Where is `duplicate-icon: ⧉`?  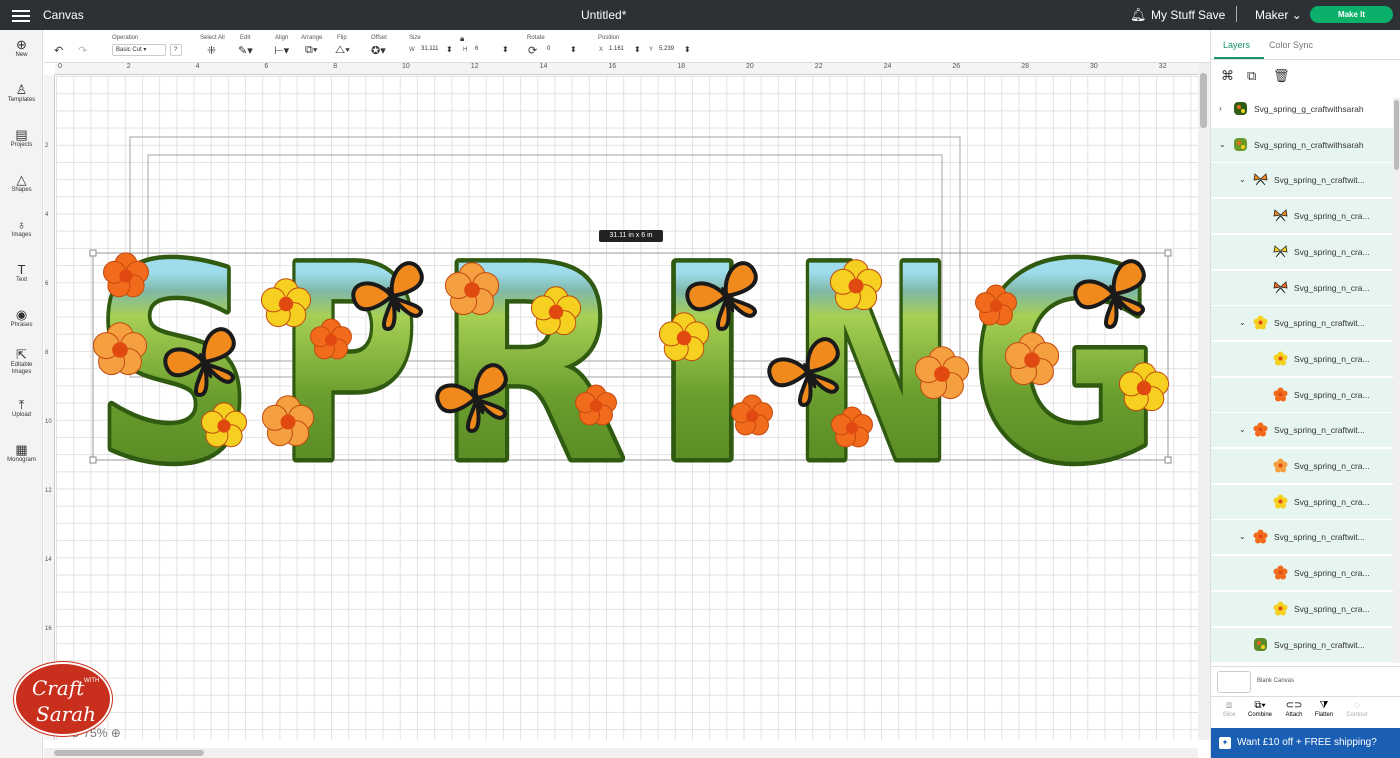 duplicate-icon: ⧉ is located at coordinates (1251, 76).